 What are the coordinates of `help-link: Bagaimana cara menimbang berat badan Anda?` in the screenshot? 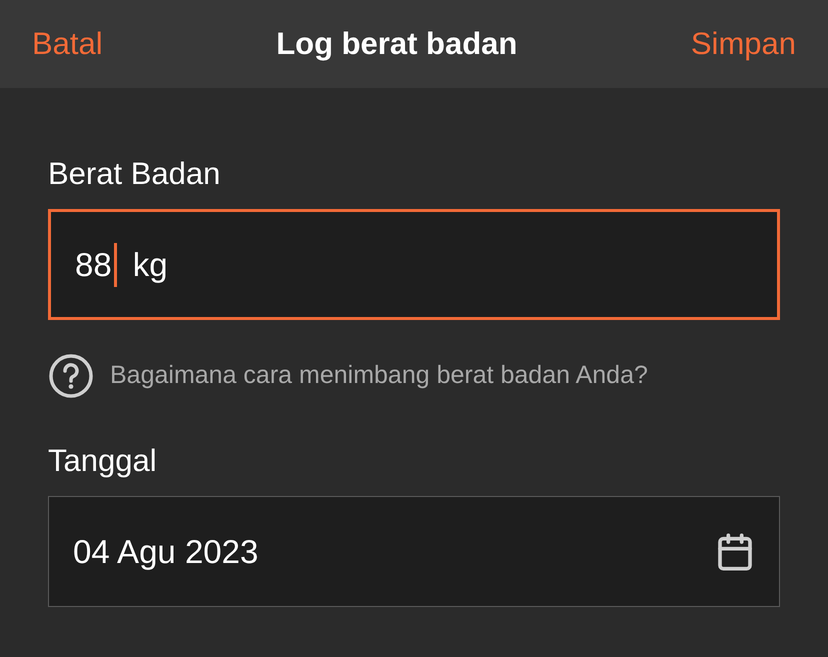 It's located at (379, 376).